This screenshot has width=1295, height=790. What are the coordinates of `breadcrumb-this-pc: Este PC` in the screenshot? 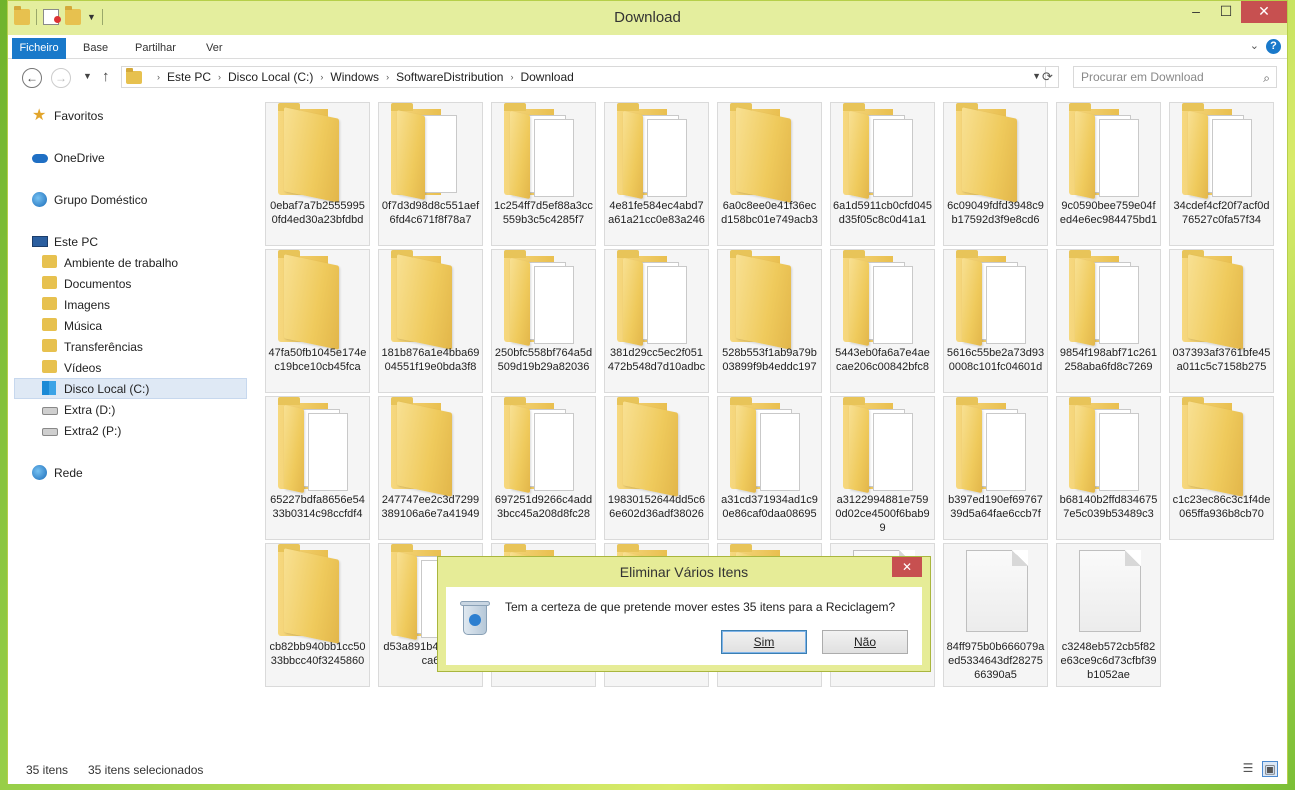 It's located at (189, 77).